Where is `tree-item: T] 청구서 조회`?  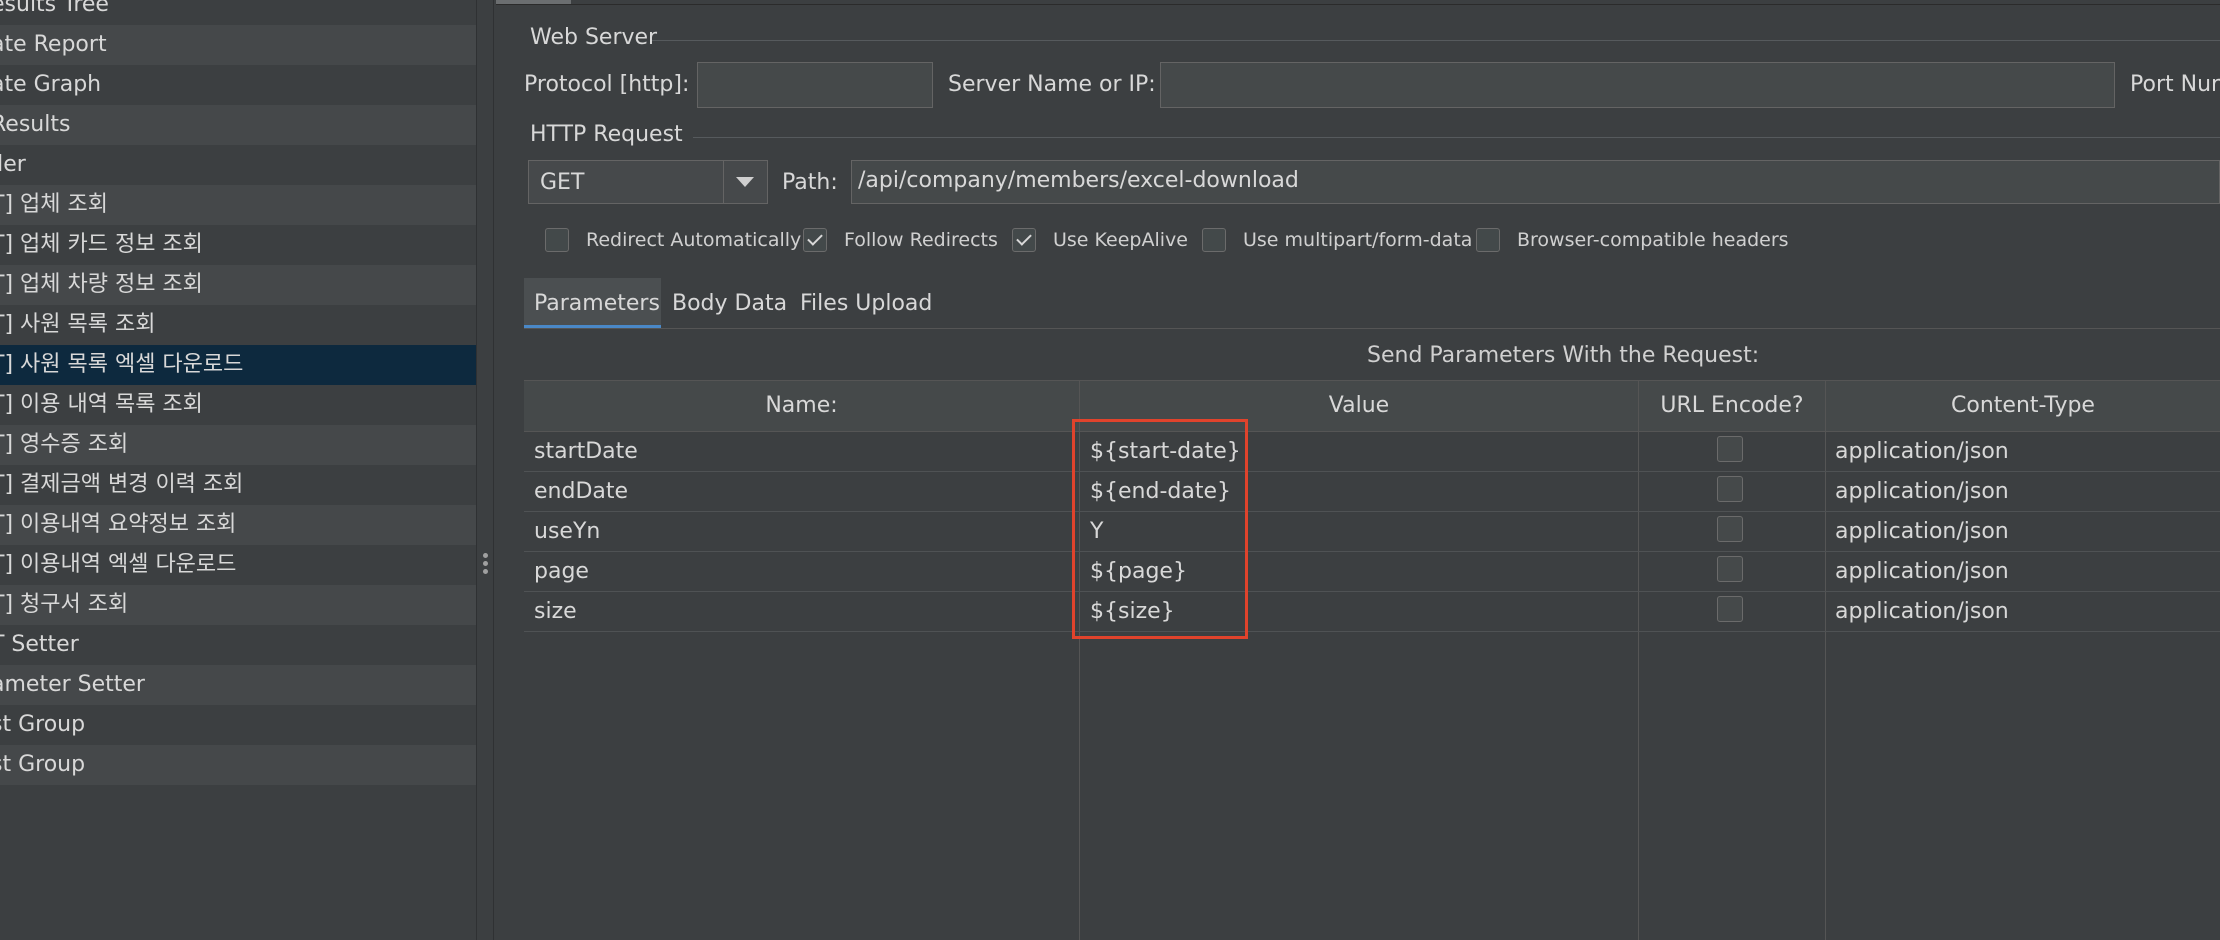 tree-item: T] 청구서 조회 is located at coordinates (238, 605).